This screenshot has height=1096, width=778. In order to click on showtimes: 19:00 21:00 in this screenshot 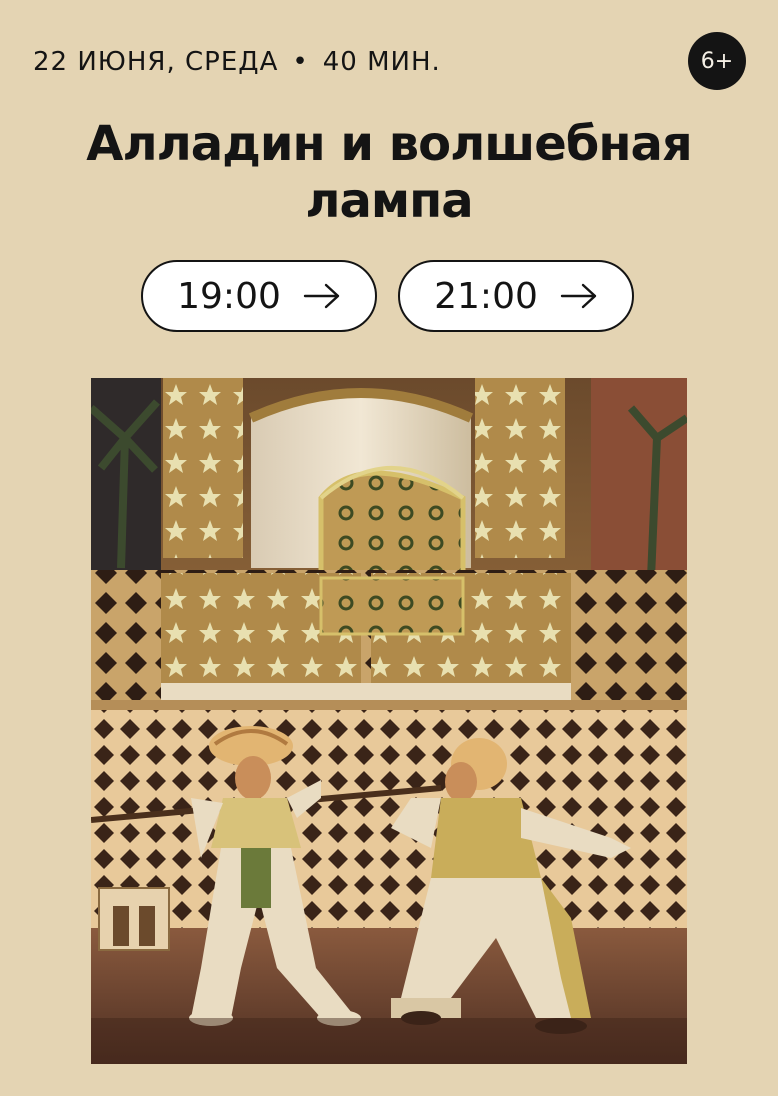, I will do `click(387, 296)`.